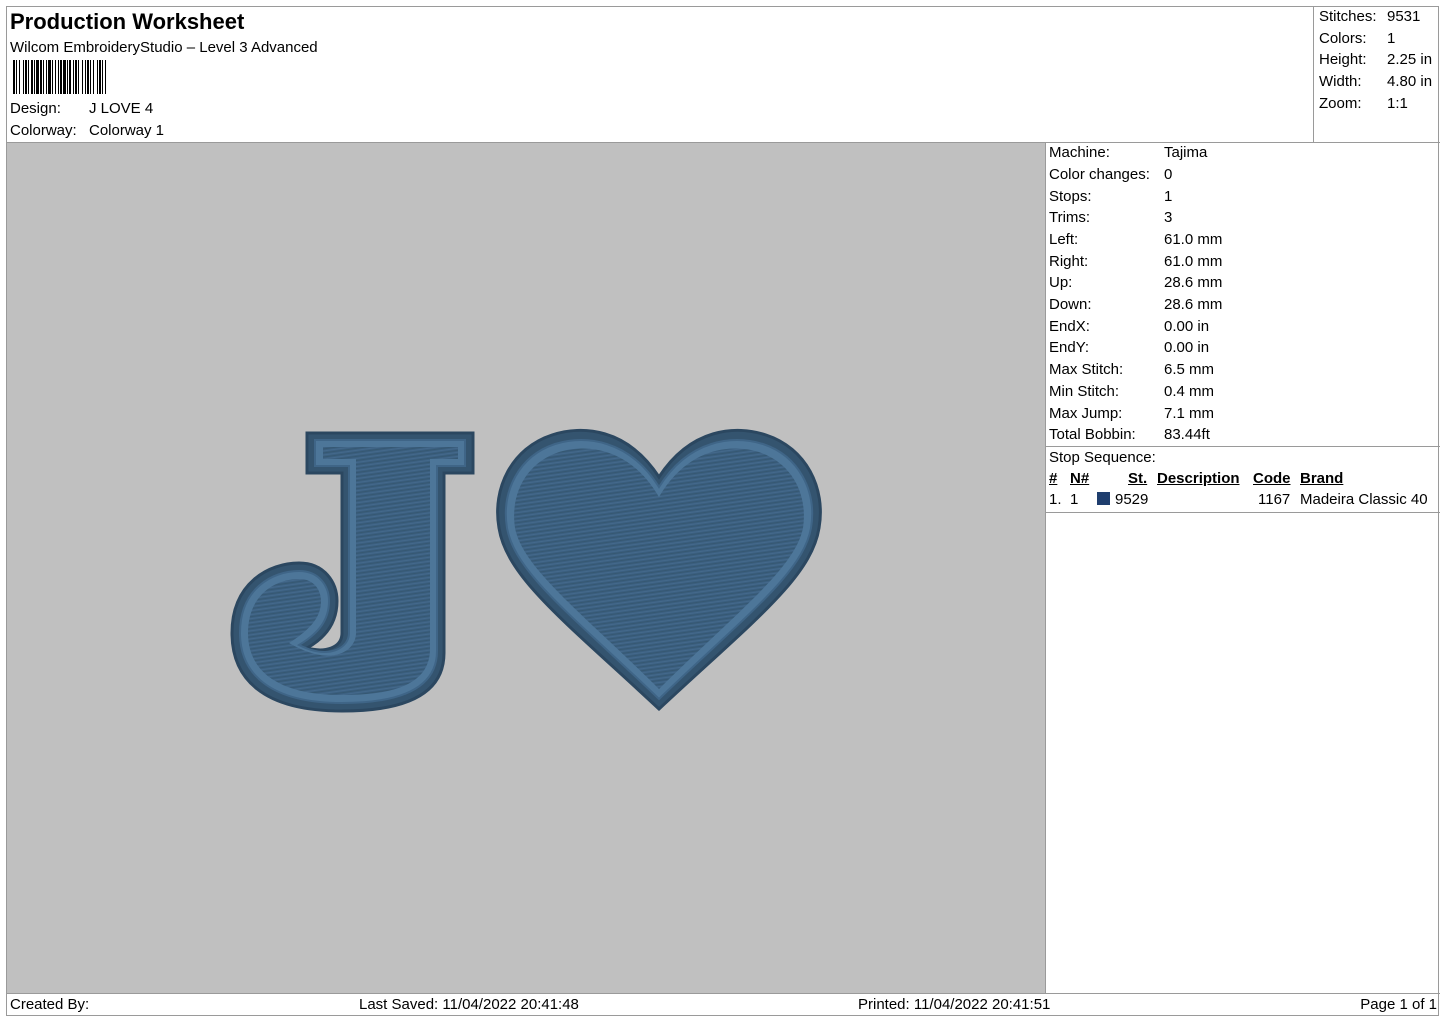 This screenshot has height=1021, width=1445. I want to click on info-row: Down: 28.6 mm, so click(1135, 304).